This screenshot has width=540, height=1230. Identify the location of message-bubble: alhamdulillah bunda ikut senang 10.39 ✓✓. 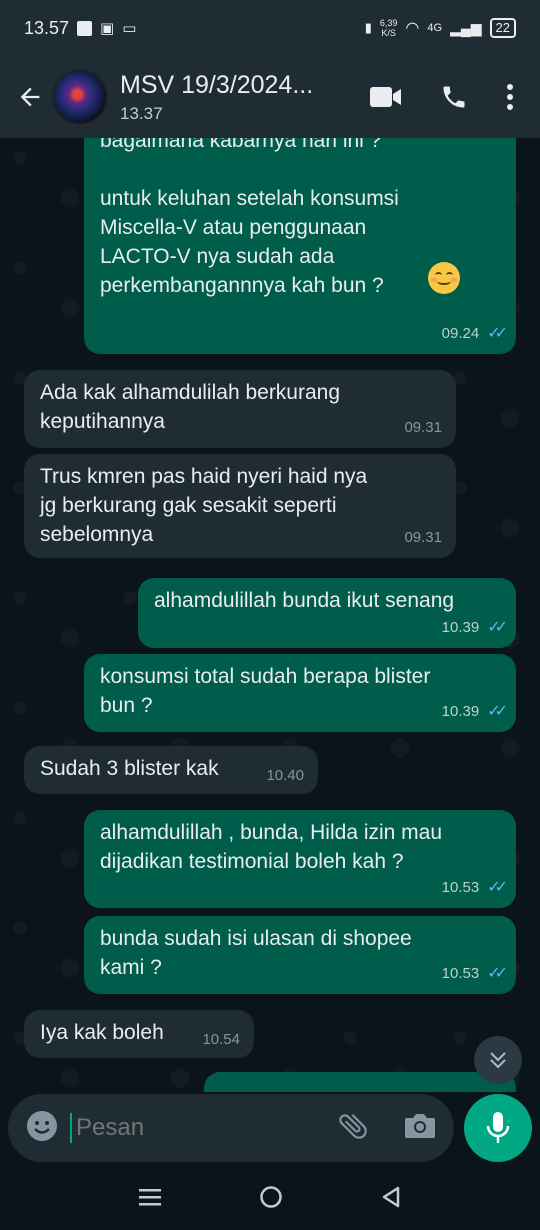
(327, 613).